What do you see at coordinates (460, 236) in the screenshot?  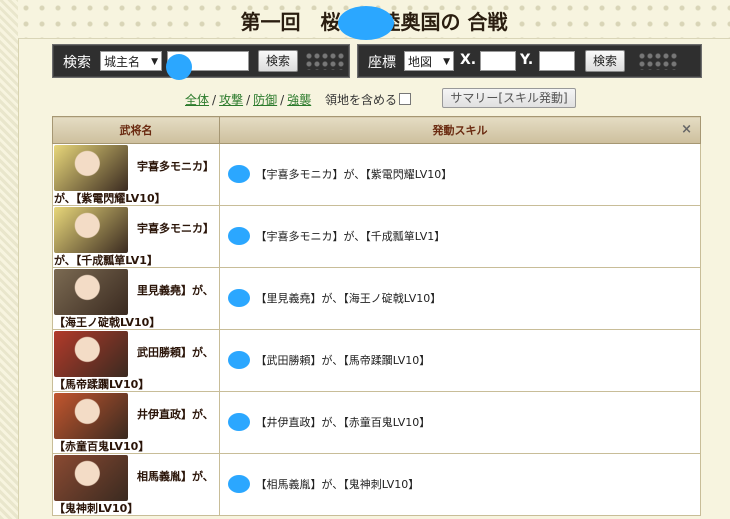 I see `skill-cell: 【 【宇喜多モニカ】が、【千成瓢箪LV1】` at bounding box center [460, 236].